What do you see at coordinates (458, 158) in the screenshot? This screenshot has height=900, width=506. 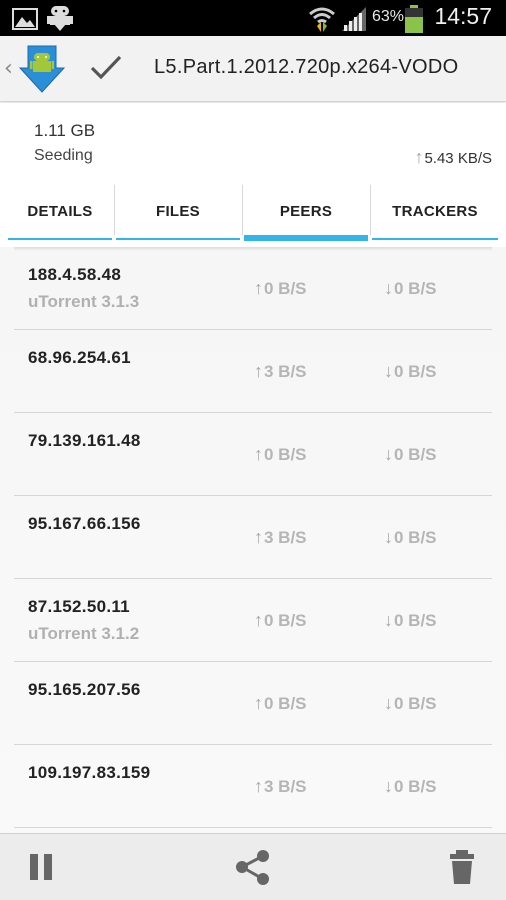 I see `upload-rate-value: 5.43 KB/S` at bounding box center [458, 158].